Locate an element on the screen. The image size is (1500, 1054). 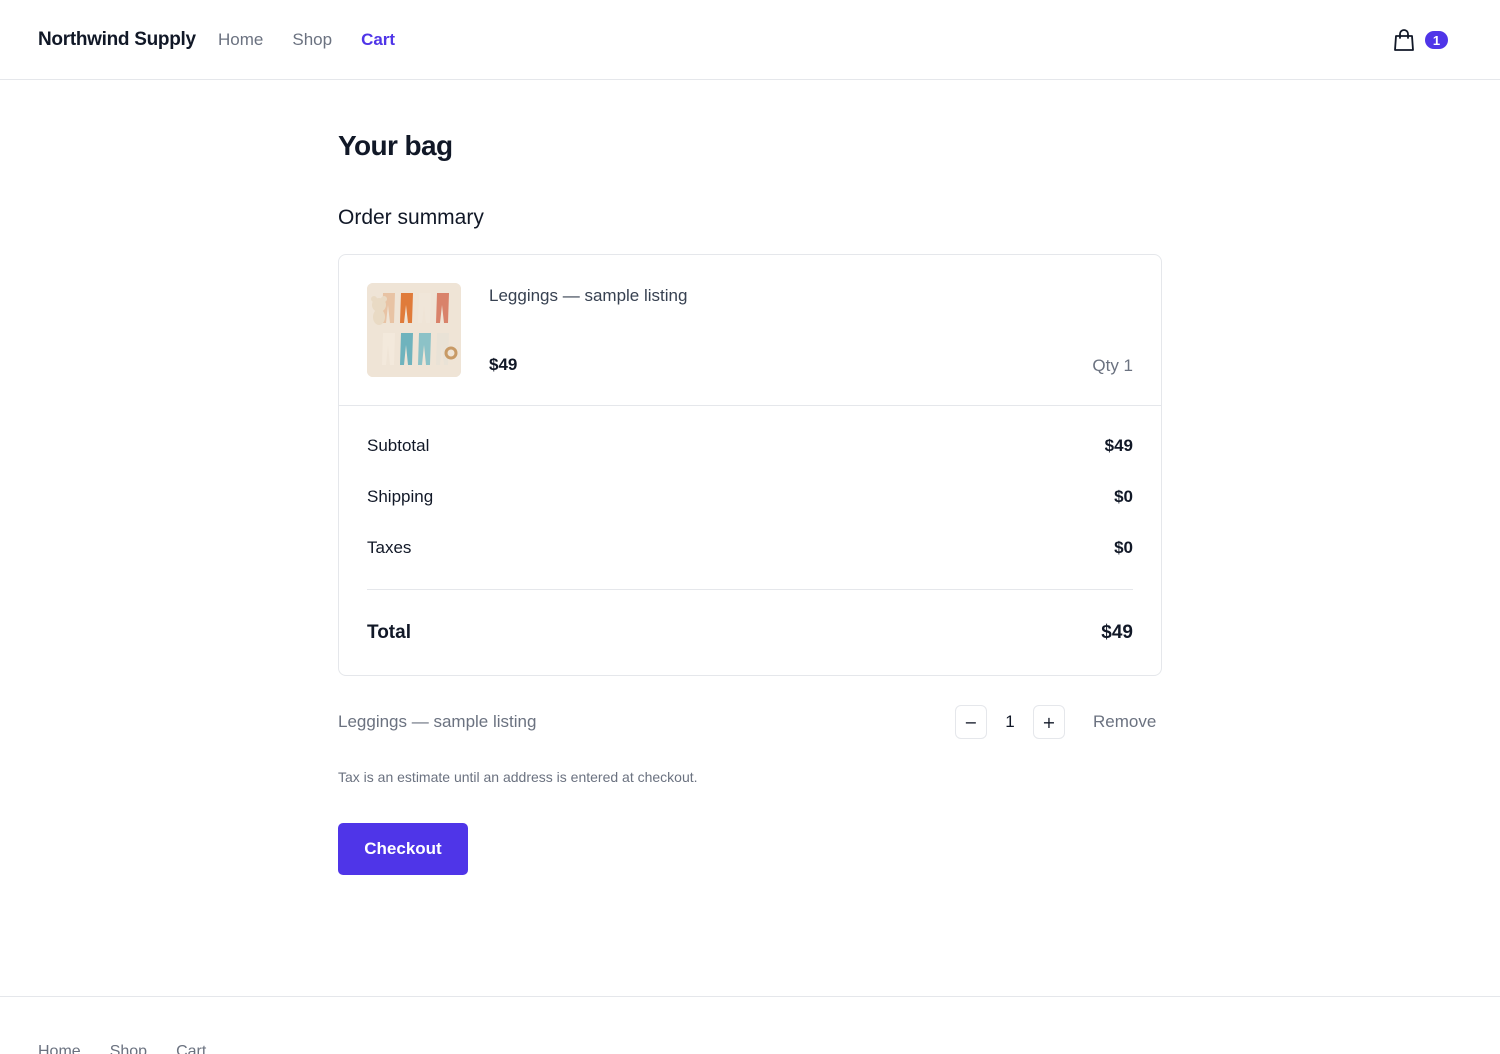
cart-button: 1 is located at coordinates (1420, 40).